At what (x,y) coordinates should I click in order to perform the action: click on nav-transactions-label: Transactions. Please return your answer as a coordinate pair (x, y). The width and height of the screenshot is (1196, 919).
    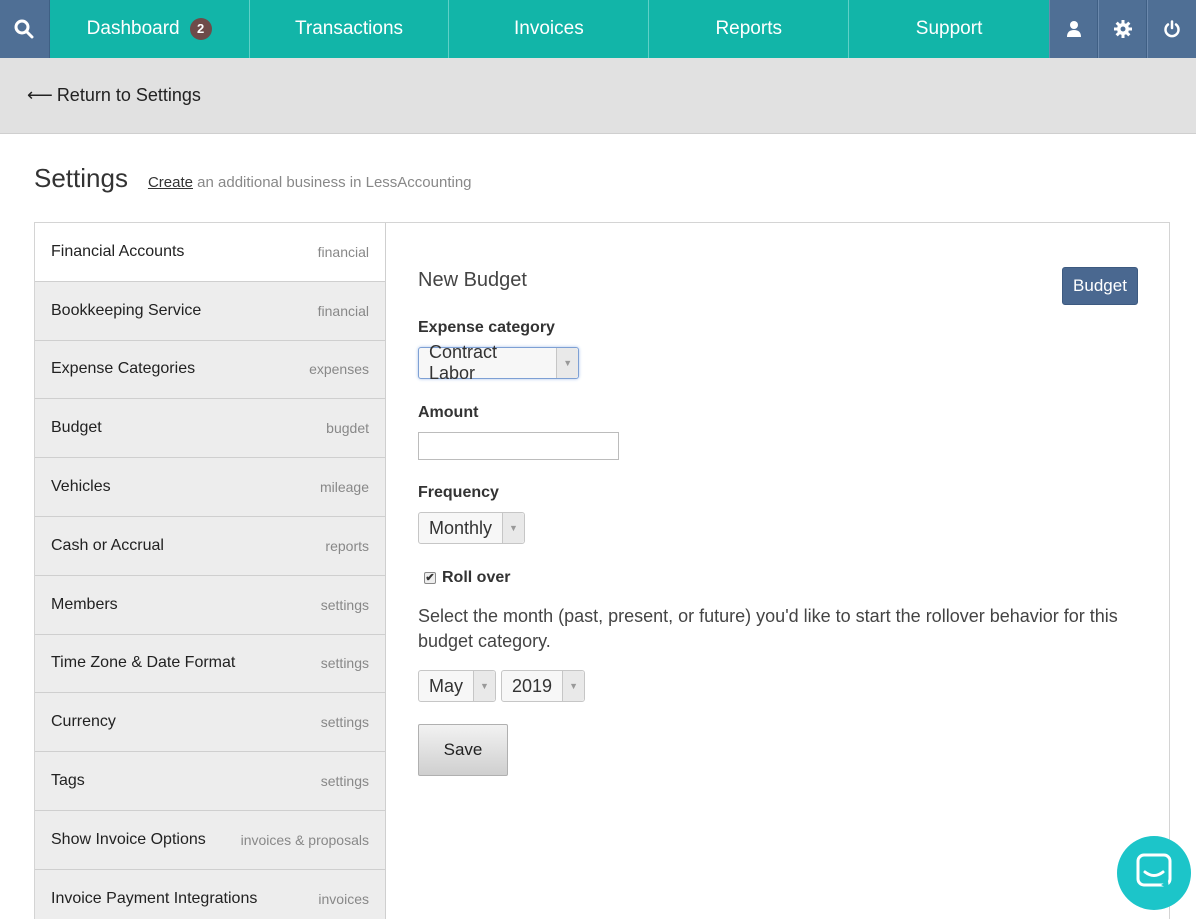
    Looking at the image, I should click on (349, 28).